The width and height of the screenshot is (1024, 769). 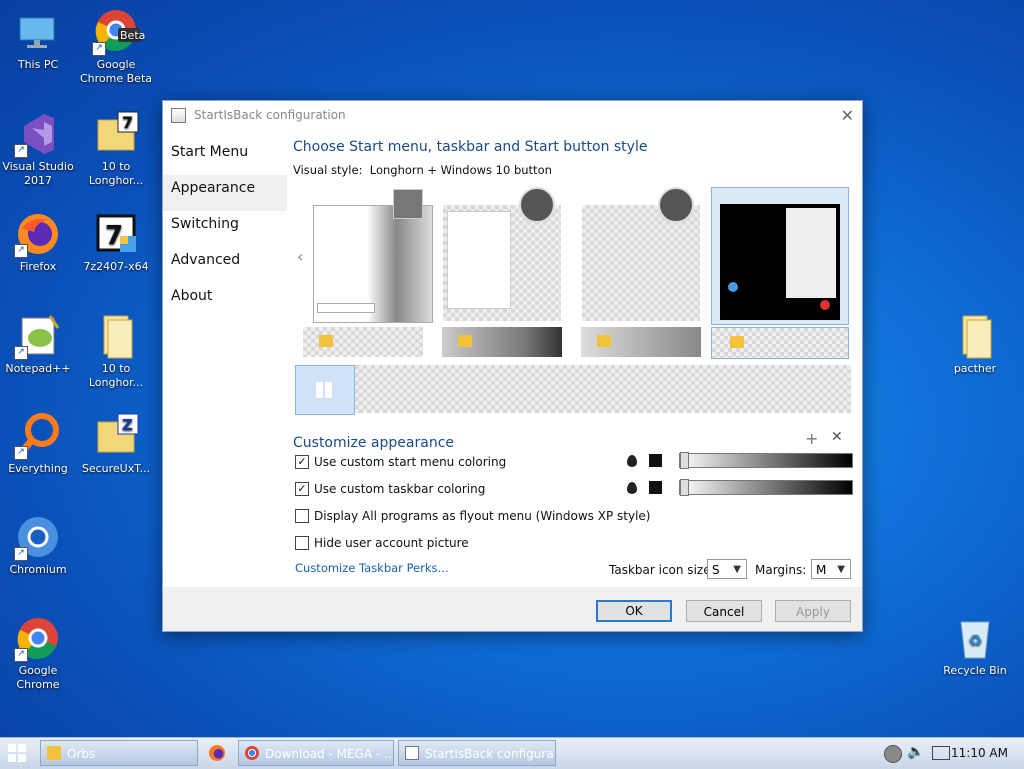 What do you see at coordinates (893, 754) in the screenshot?
I see `network-globe-icon` at bounding box center [893, 754].